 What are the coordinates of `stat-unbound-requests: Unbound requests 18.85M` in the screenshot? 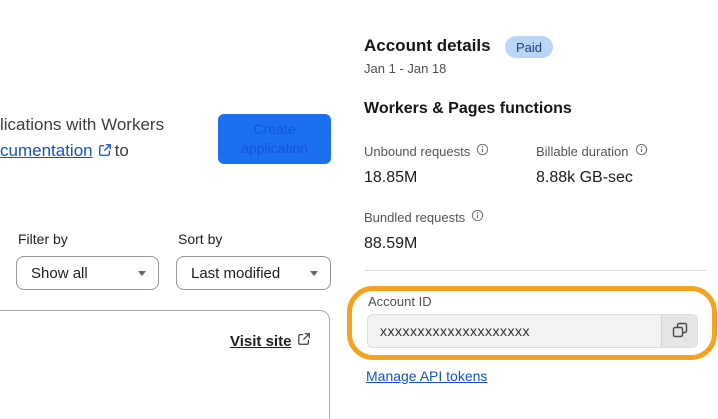 It's located at (426, 165).